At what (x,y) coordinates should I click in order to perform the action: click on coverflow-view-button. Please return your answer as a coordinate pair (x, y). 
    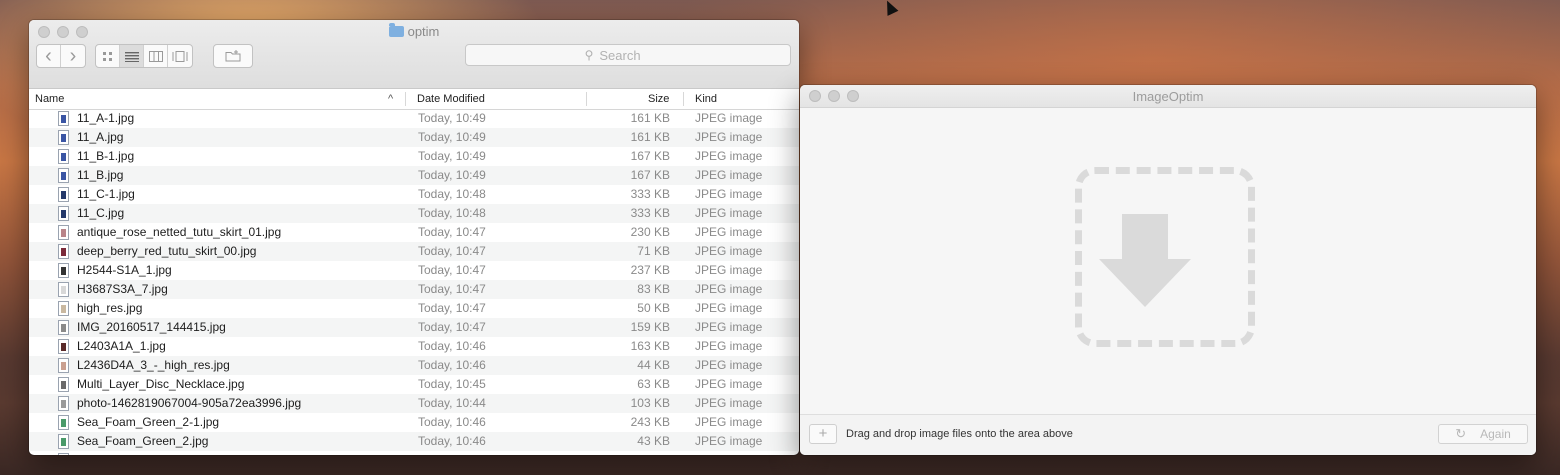
    Looking at the image, I should click on (180, 56).